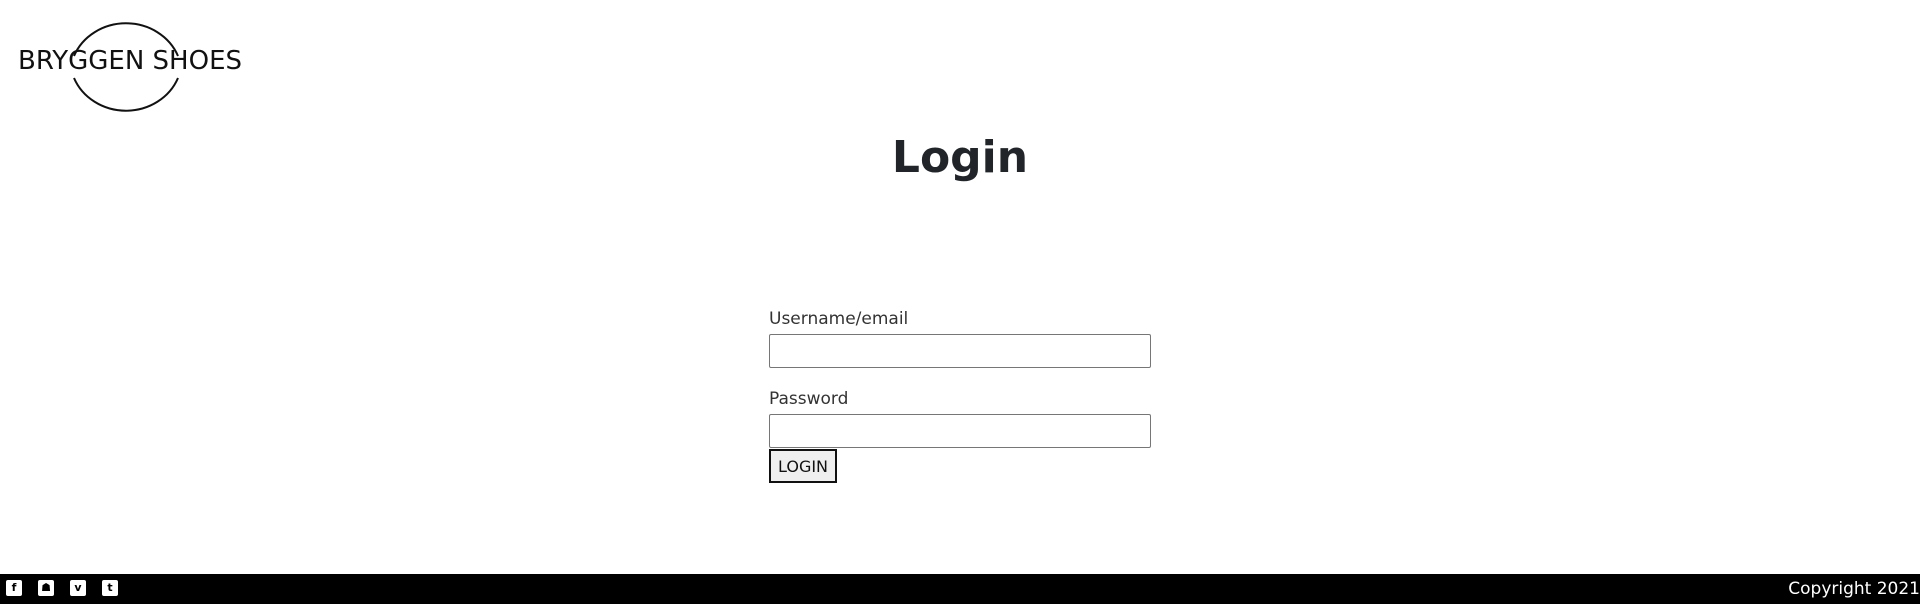 This screenshot has height=604, width=1920. I want to click on footer: f ☗ v t Copyright 2021, so click(960, 589).